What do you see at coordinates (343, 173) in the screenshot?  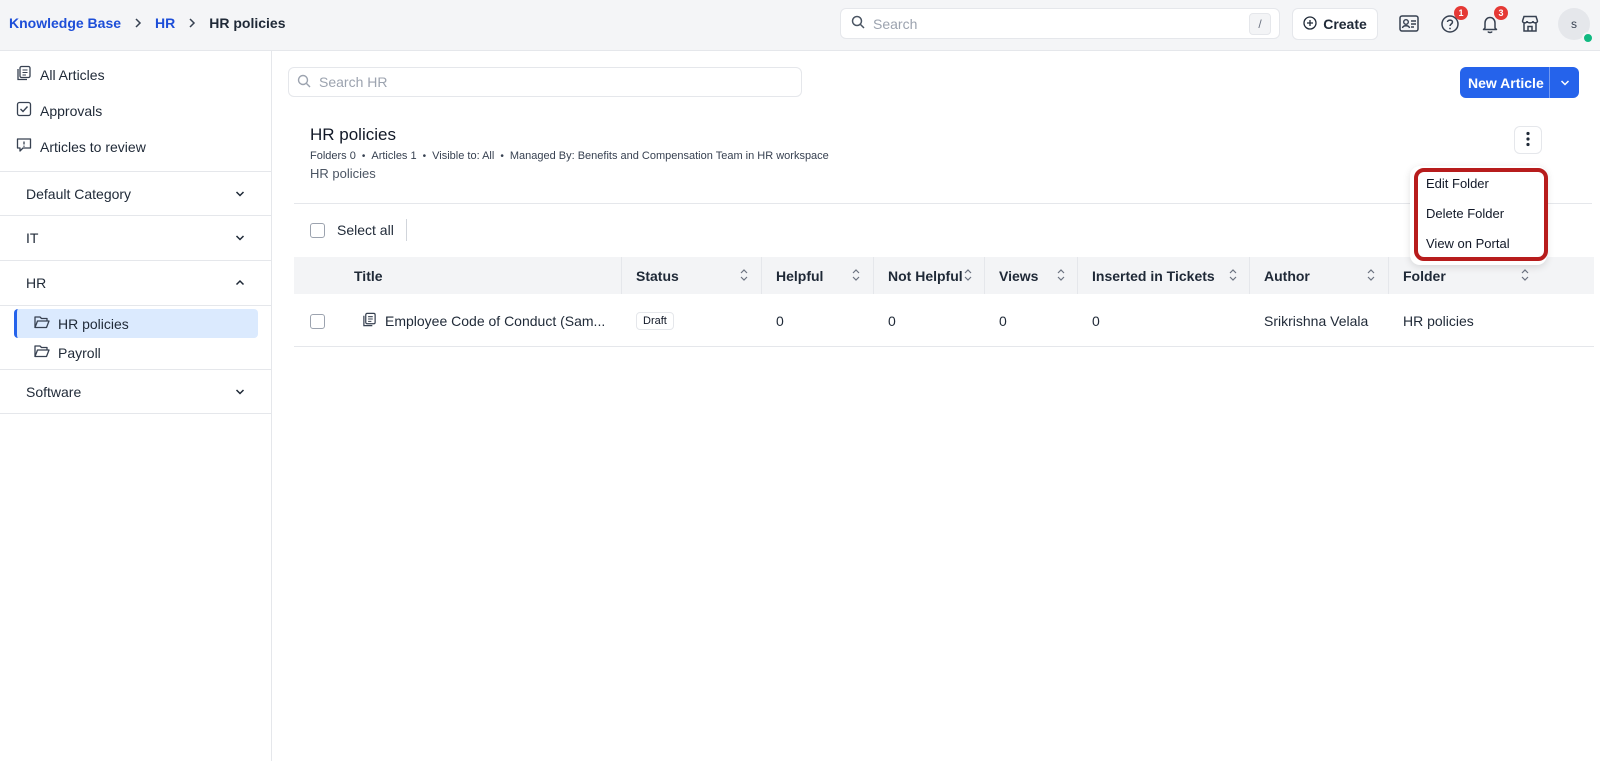 I see `folder-description: HR policies` at bounding box center [343, 173].